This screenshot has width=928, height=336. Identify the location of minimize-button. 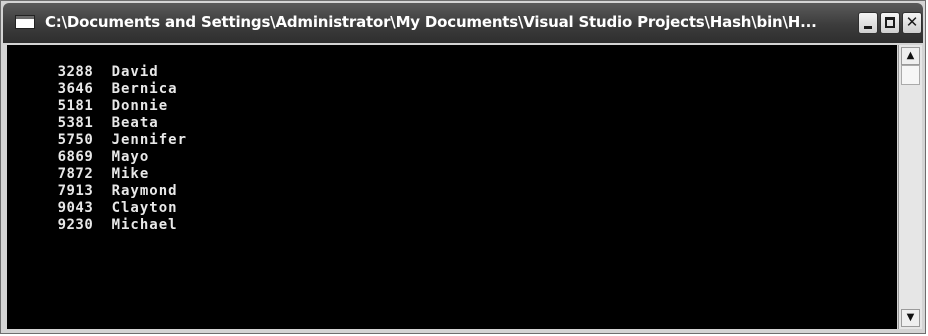
(868, 23).